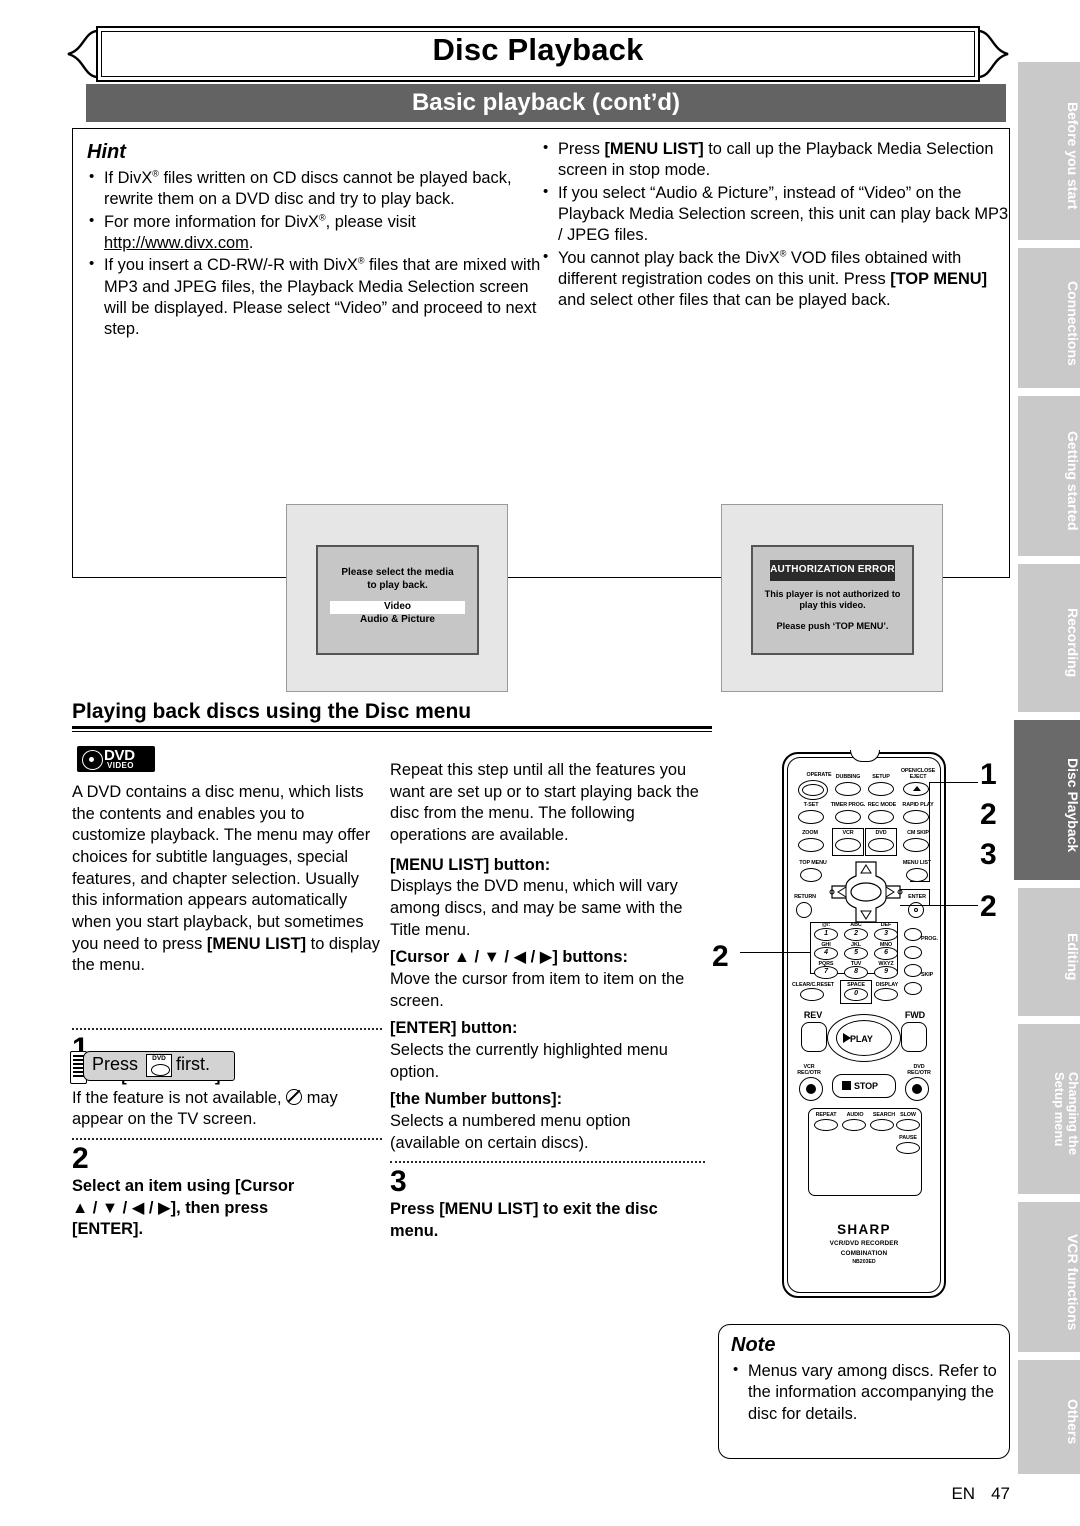 This screenshot has height=1526, width=1080. I want to click on page-footer: EN 47, so click(980, 1494).